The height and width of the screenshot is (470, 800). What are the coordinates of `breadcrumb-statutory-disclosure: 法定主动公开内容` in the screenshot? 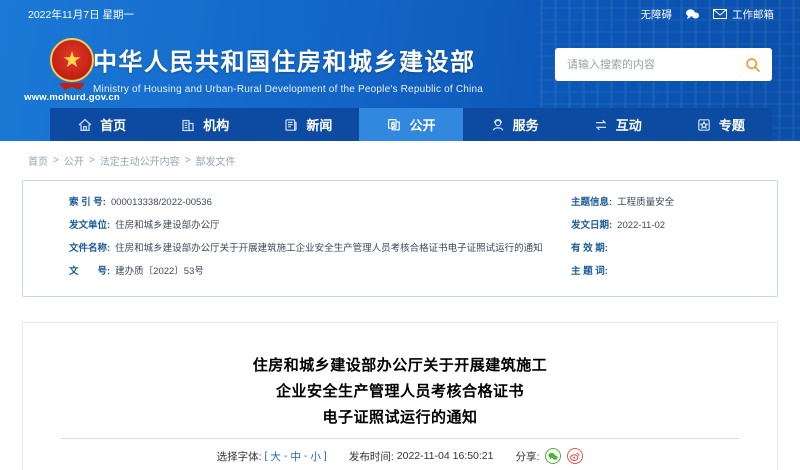 It's located at (140, 160).